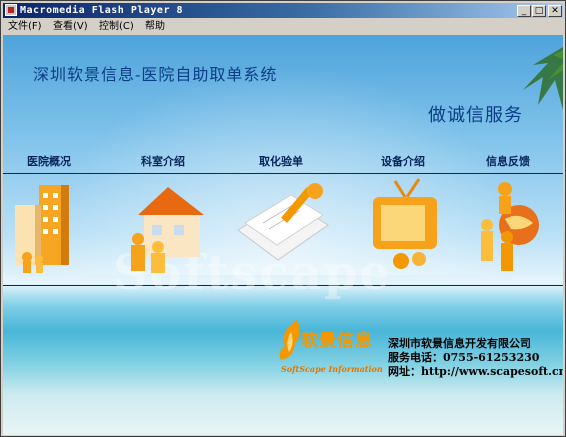 This screenshot has height=437, width=566. I want to click on logo-subtitle: SoftScape Information, so click(332, 369).